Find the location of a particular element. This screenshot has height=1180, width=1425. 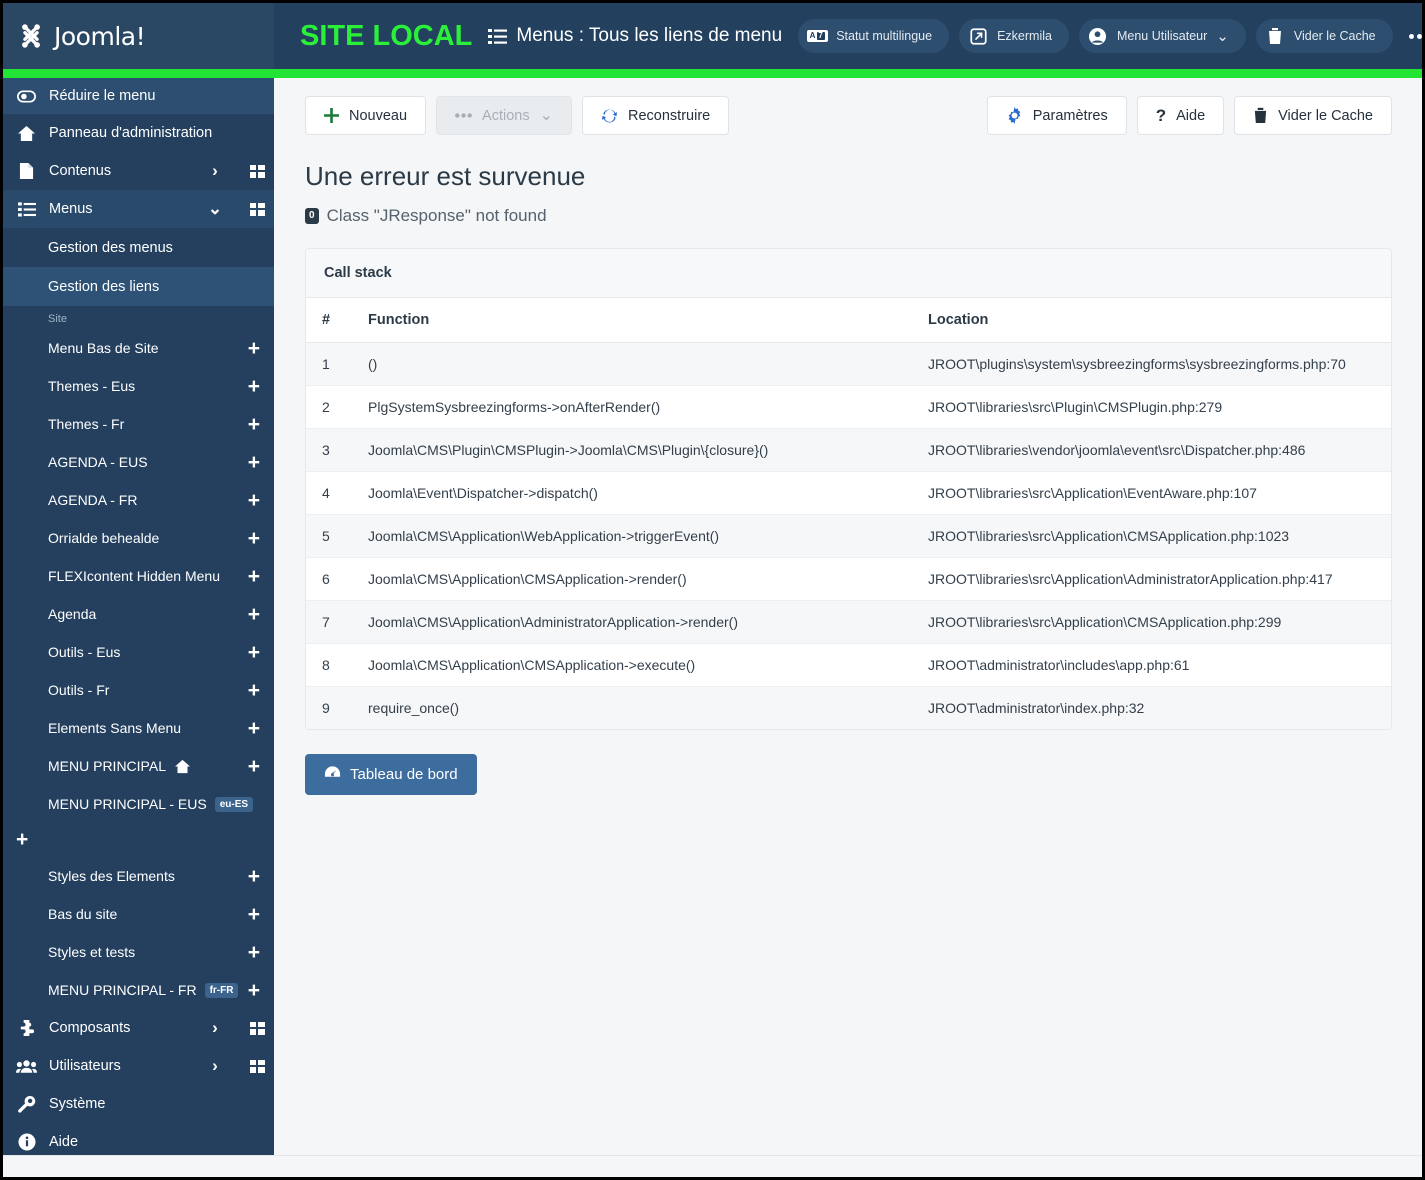

sidebar-collapse-label: Réduire le menu is located at coordinates (102, 96).